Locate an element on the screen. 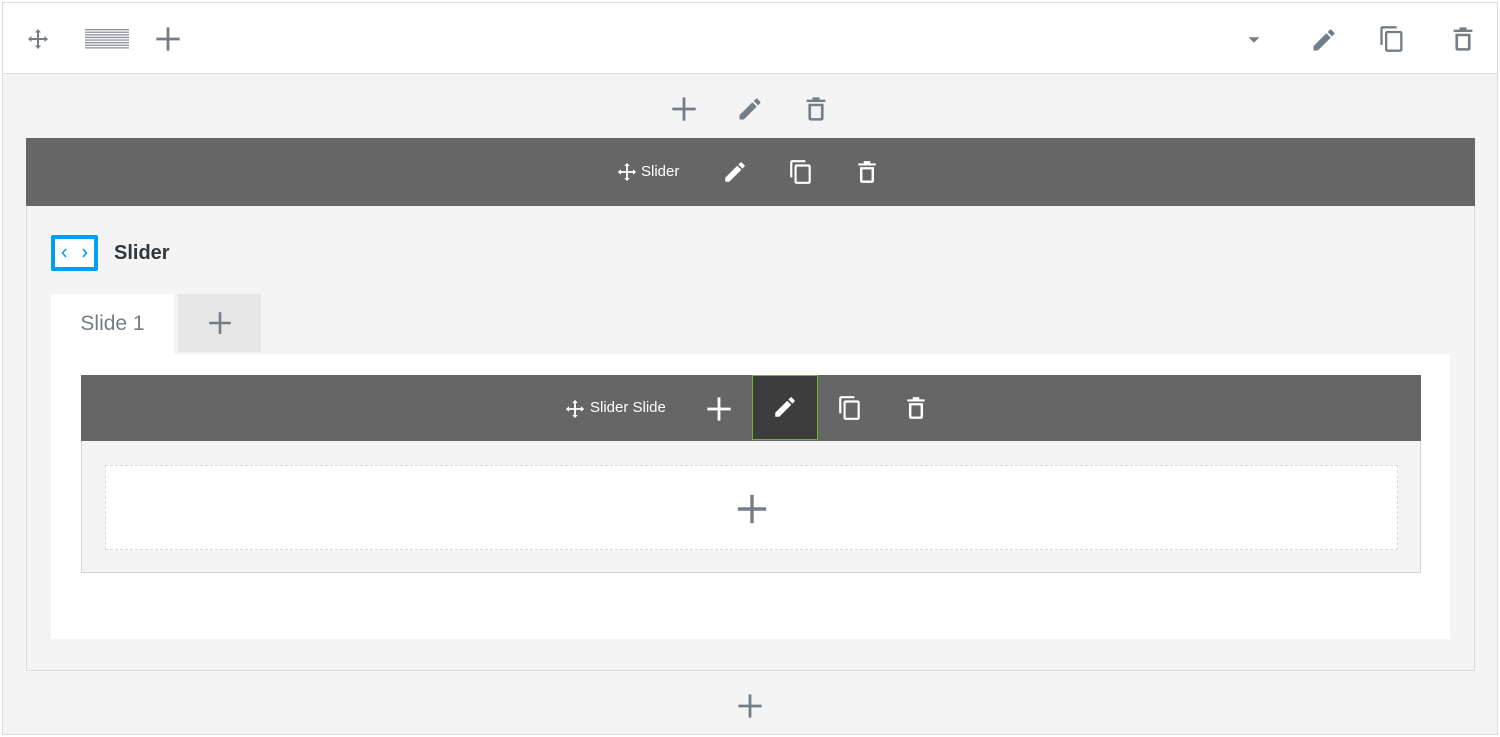  row-duplicate-copy-icon is located at coordinates (1392, 39).